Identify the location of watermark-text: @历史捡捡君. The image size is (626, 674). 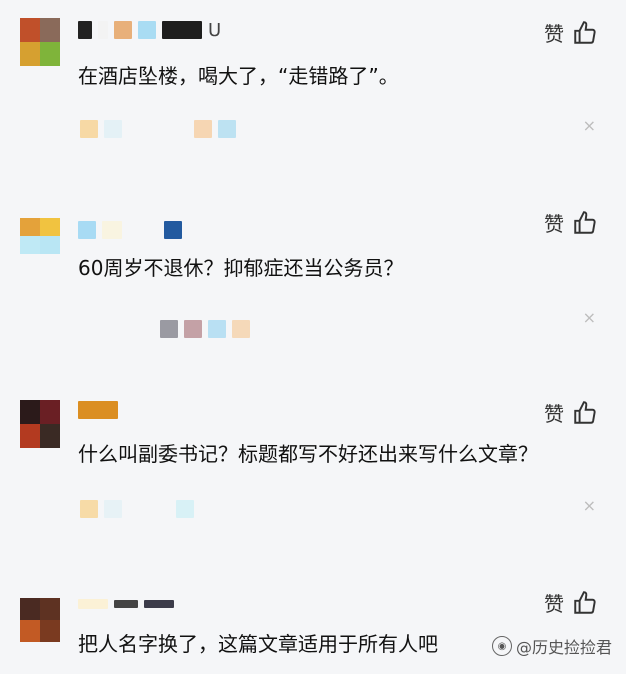
(563, 647).